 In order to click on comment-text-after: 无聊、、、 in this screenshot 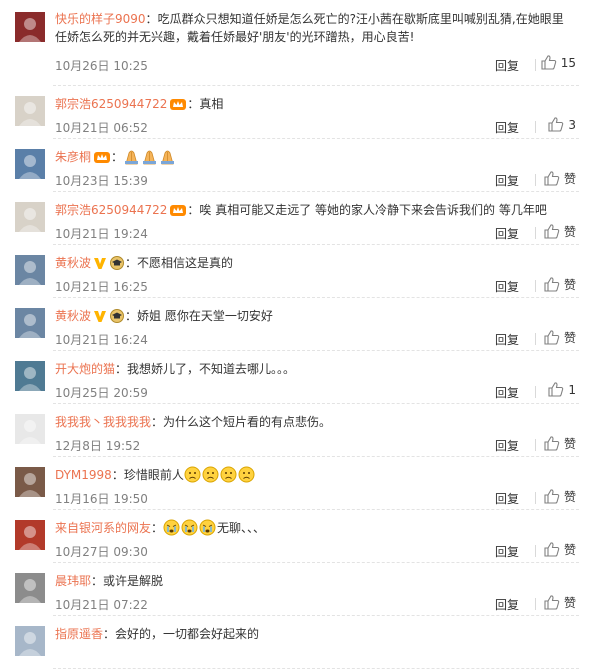, I will do `click(241, 528)`.